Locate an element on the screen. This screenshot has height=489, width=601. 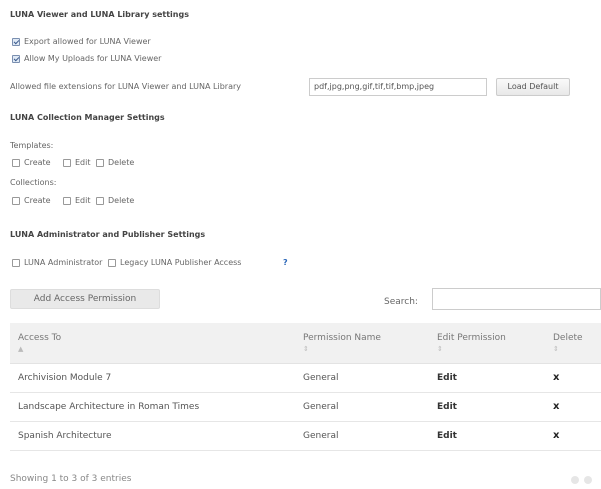
templates-delete-label: Delete is located at coordinates (121, 162).